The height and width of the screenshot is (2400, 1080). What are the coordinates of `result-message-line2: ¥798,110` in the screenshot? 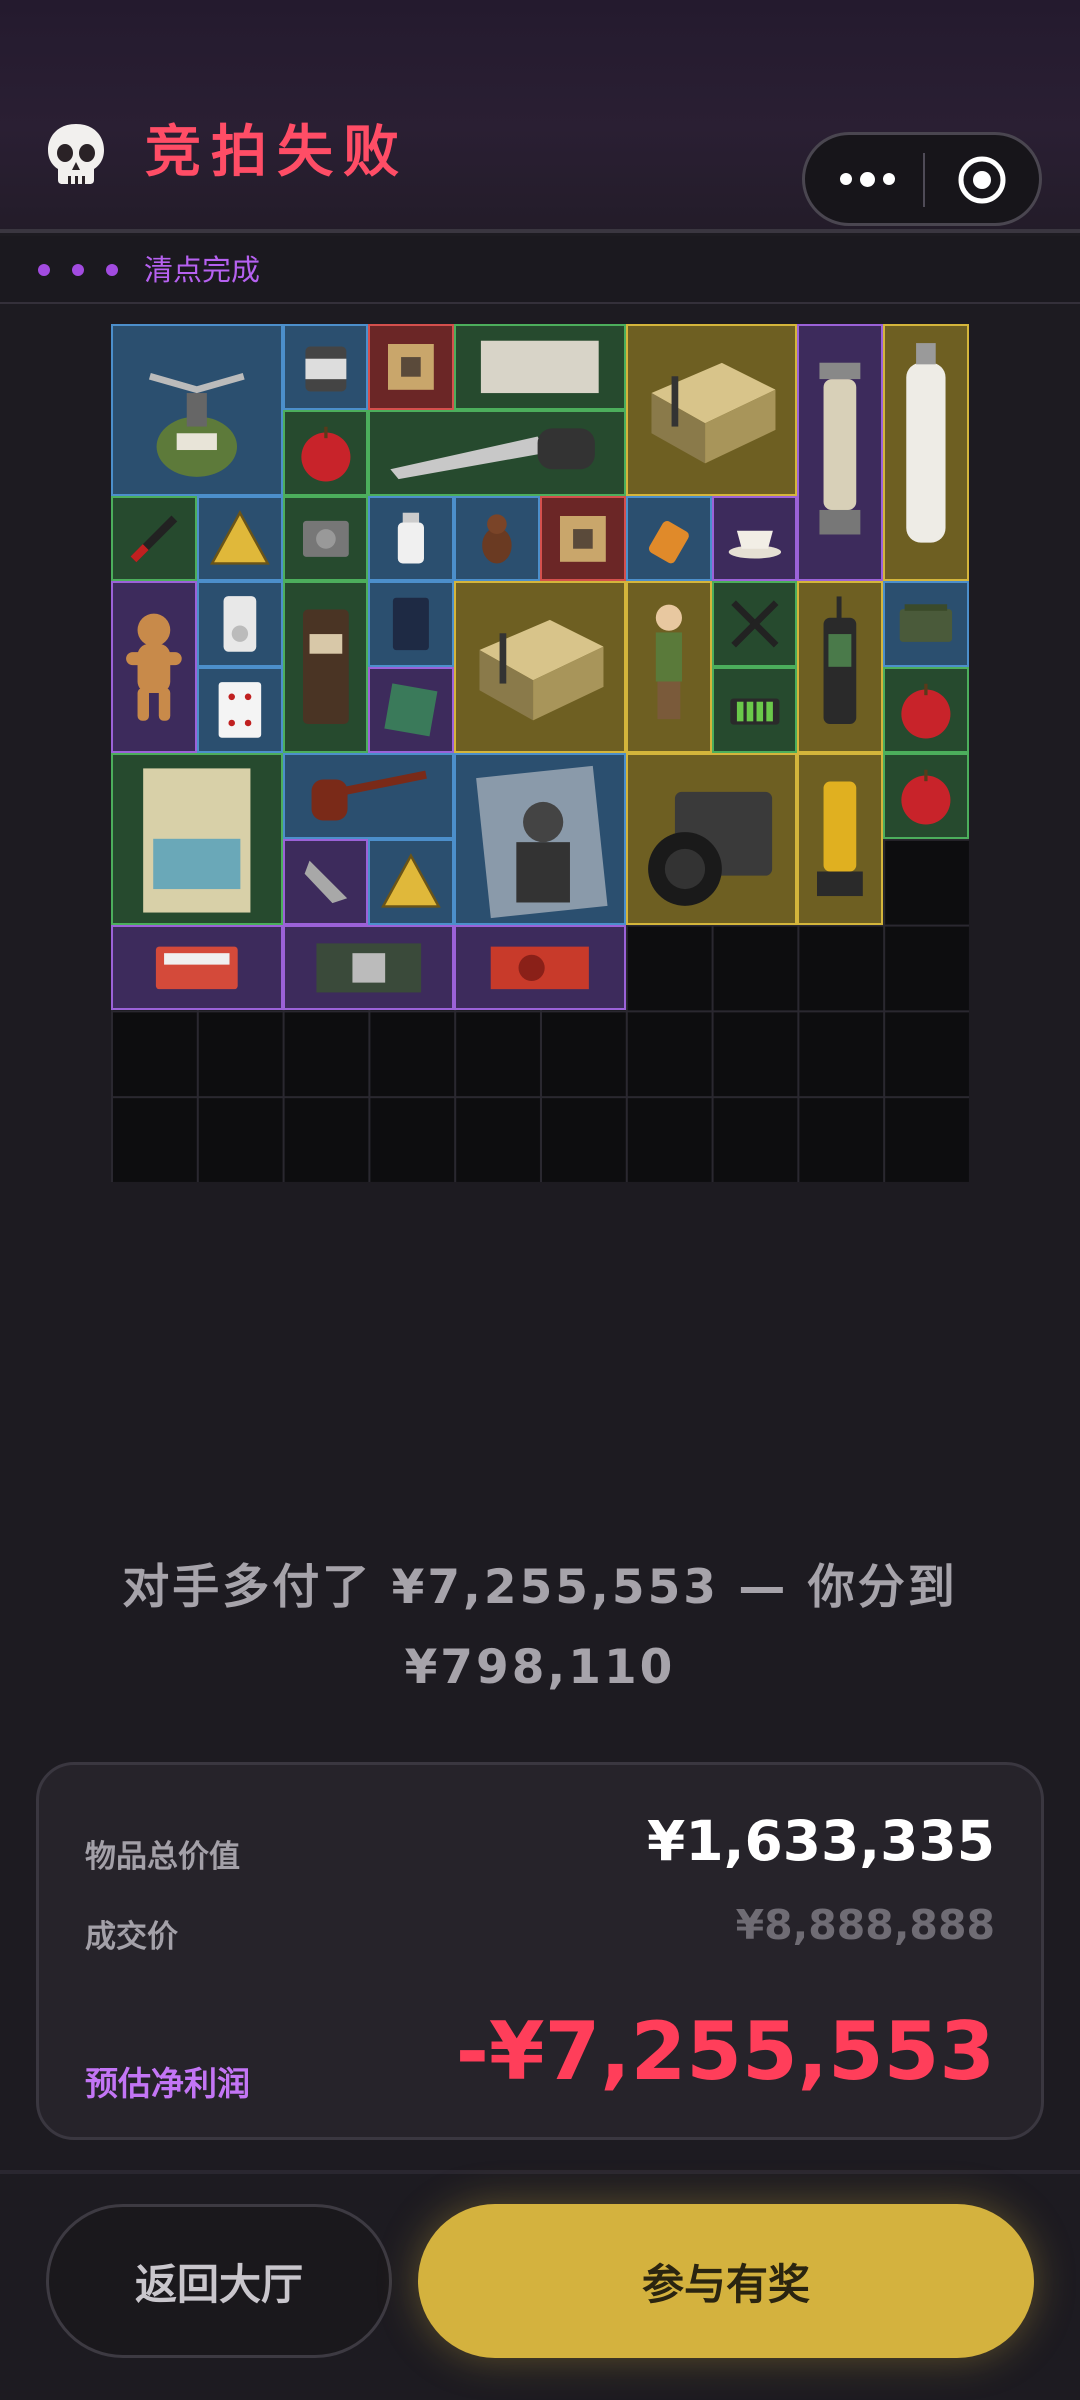 It's located at (540, 1667).